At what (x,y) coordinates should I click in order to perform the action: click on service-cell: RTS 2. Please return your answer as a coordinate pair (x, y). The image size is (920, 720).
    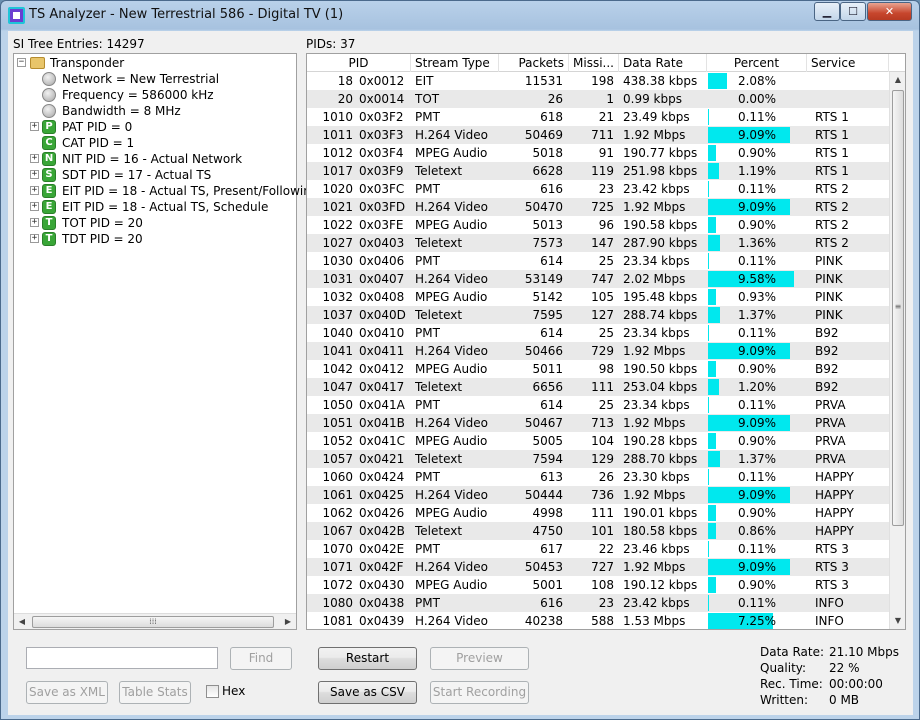
    Looking at the image, I should click on (832, 207).